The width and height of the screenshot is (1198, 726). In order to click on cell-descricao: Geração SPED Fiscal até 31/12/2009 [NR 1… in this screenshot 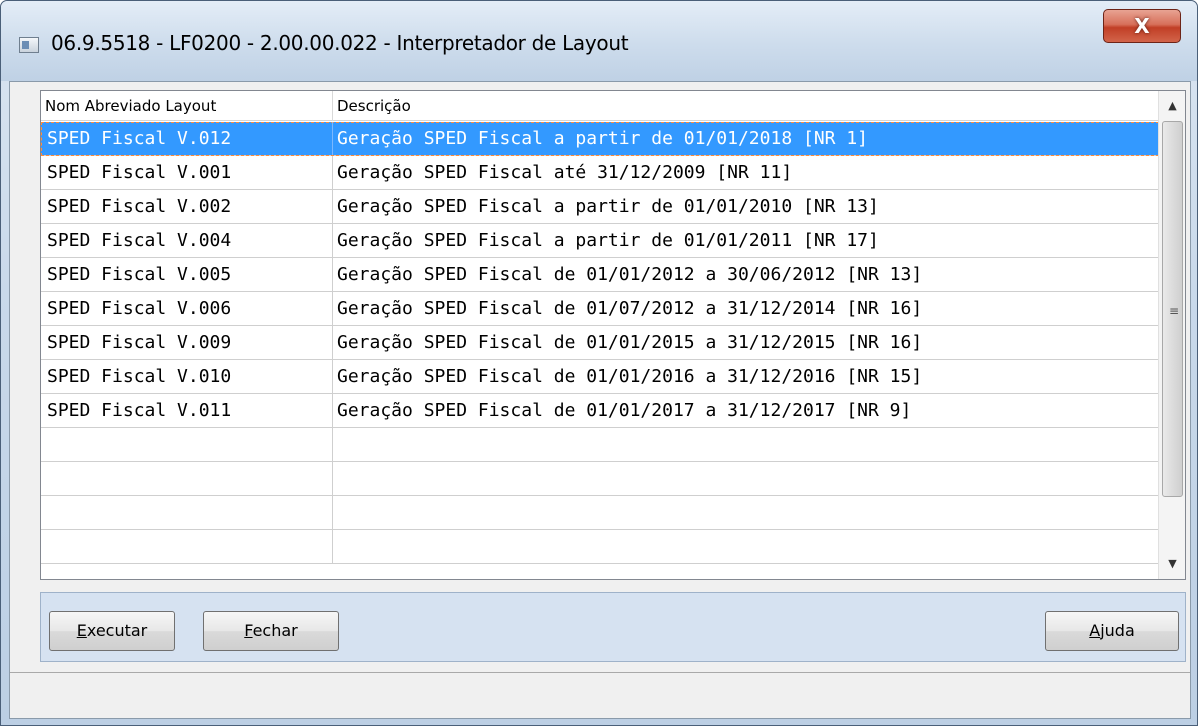, I will do `click(565, 172)`.